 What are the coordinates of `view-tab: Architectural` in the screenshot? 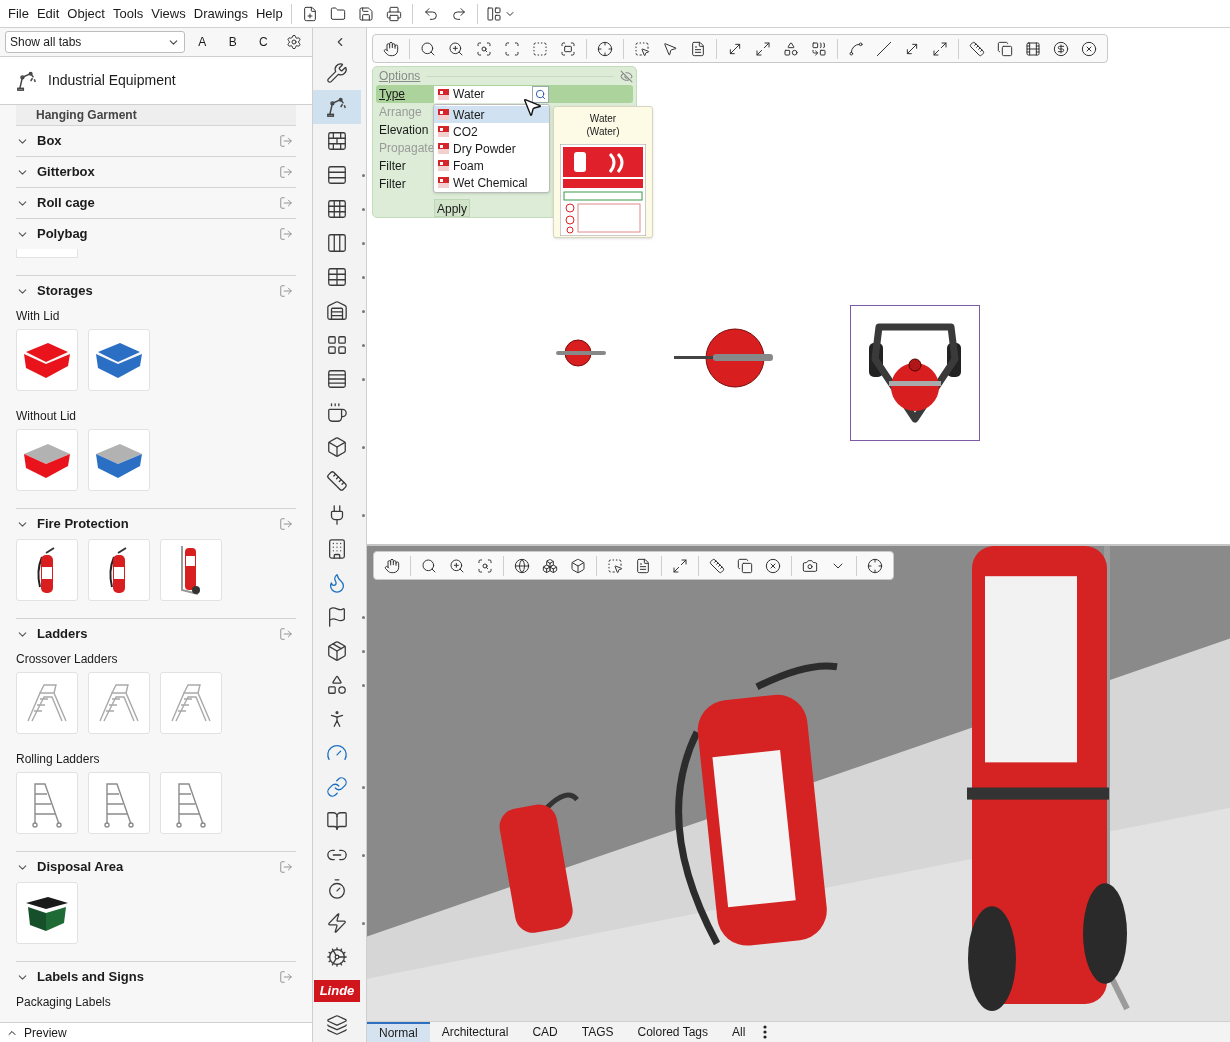 It's located at (475, 1031).